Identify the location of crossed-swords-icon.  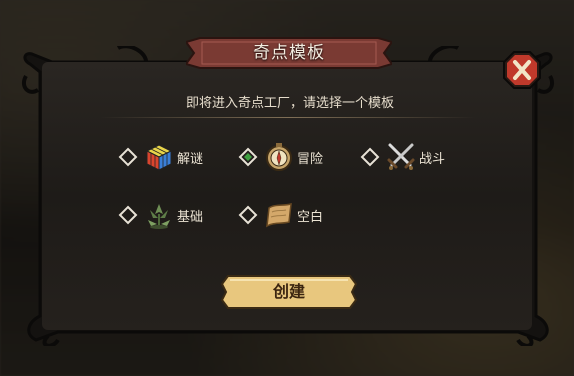
(401, 156).